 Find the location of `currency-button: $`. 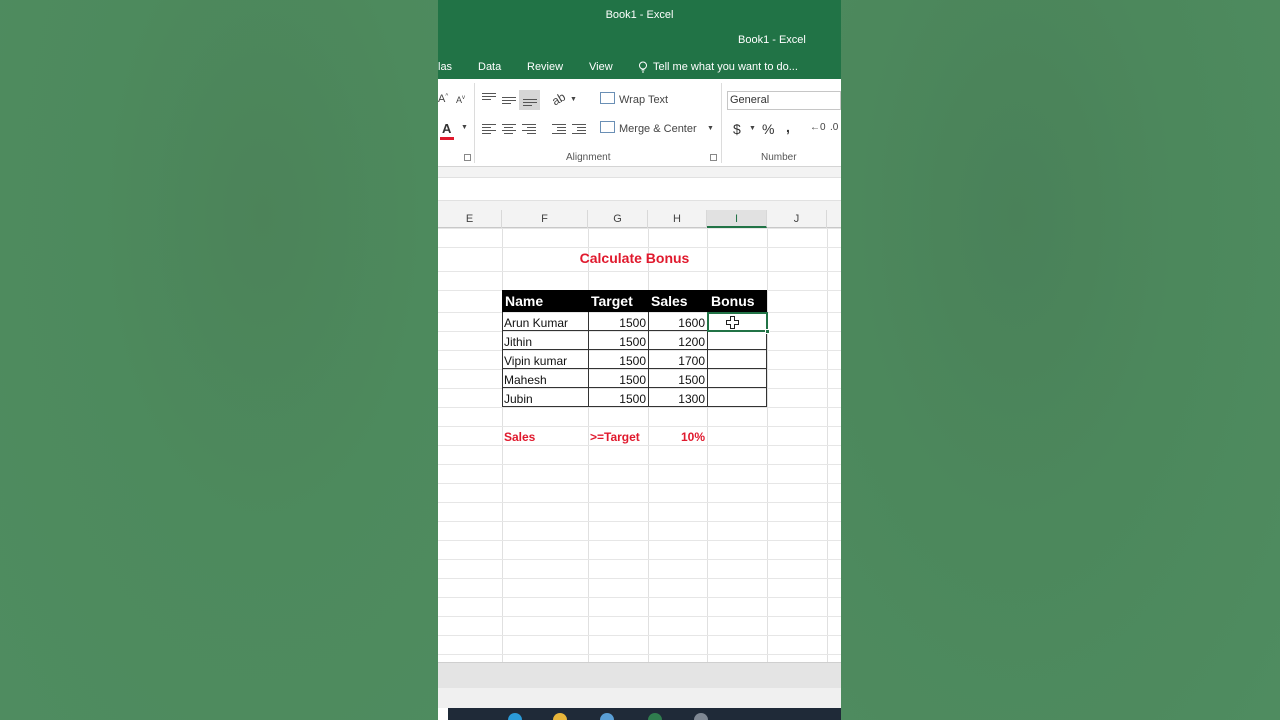

currency-button: $ is located at coordinates (737, 129).